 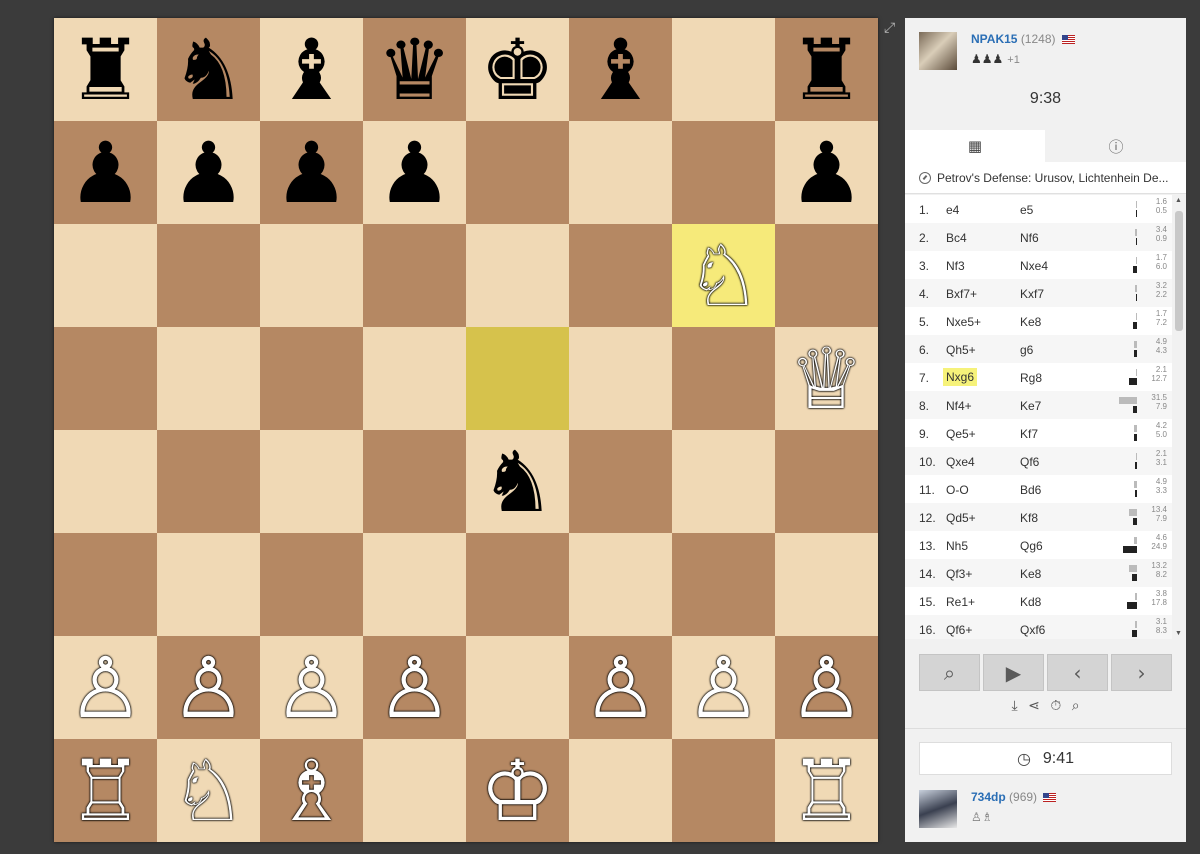 I want to click on square-g1, so click(x=723, y=790).